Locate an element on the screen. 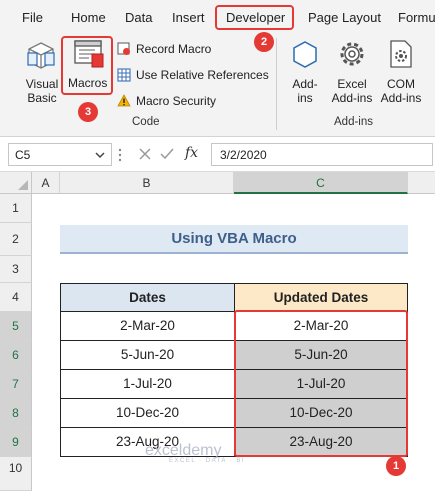 This screenshot has width=435, height=491. step-badge-2: 2 is located at coordinates (264, 42).